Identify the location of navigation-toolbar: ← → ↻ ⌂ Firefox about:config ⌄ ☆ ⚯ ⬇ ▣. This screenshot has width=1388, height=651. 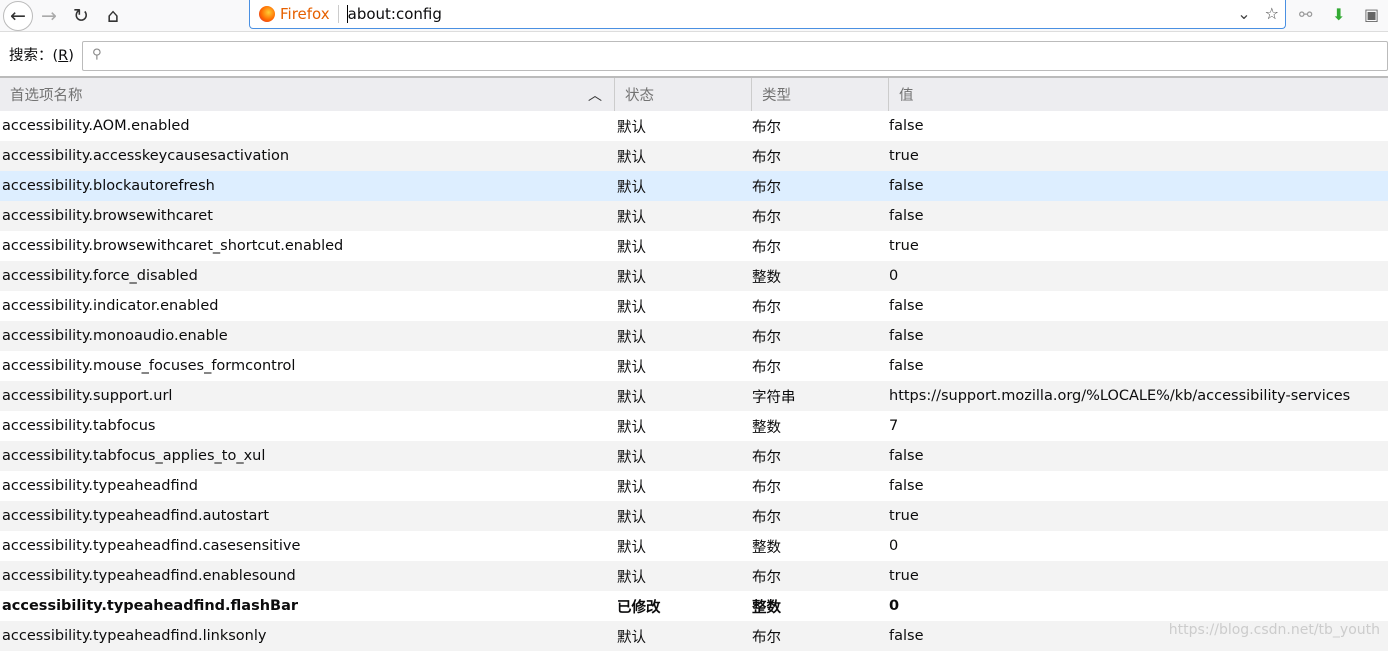
(694, 16).